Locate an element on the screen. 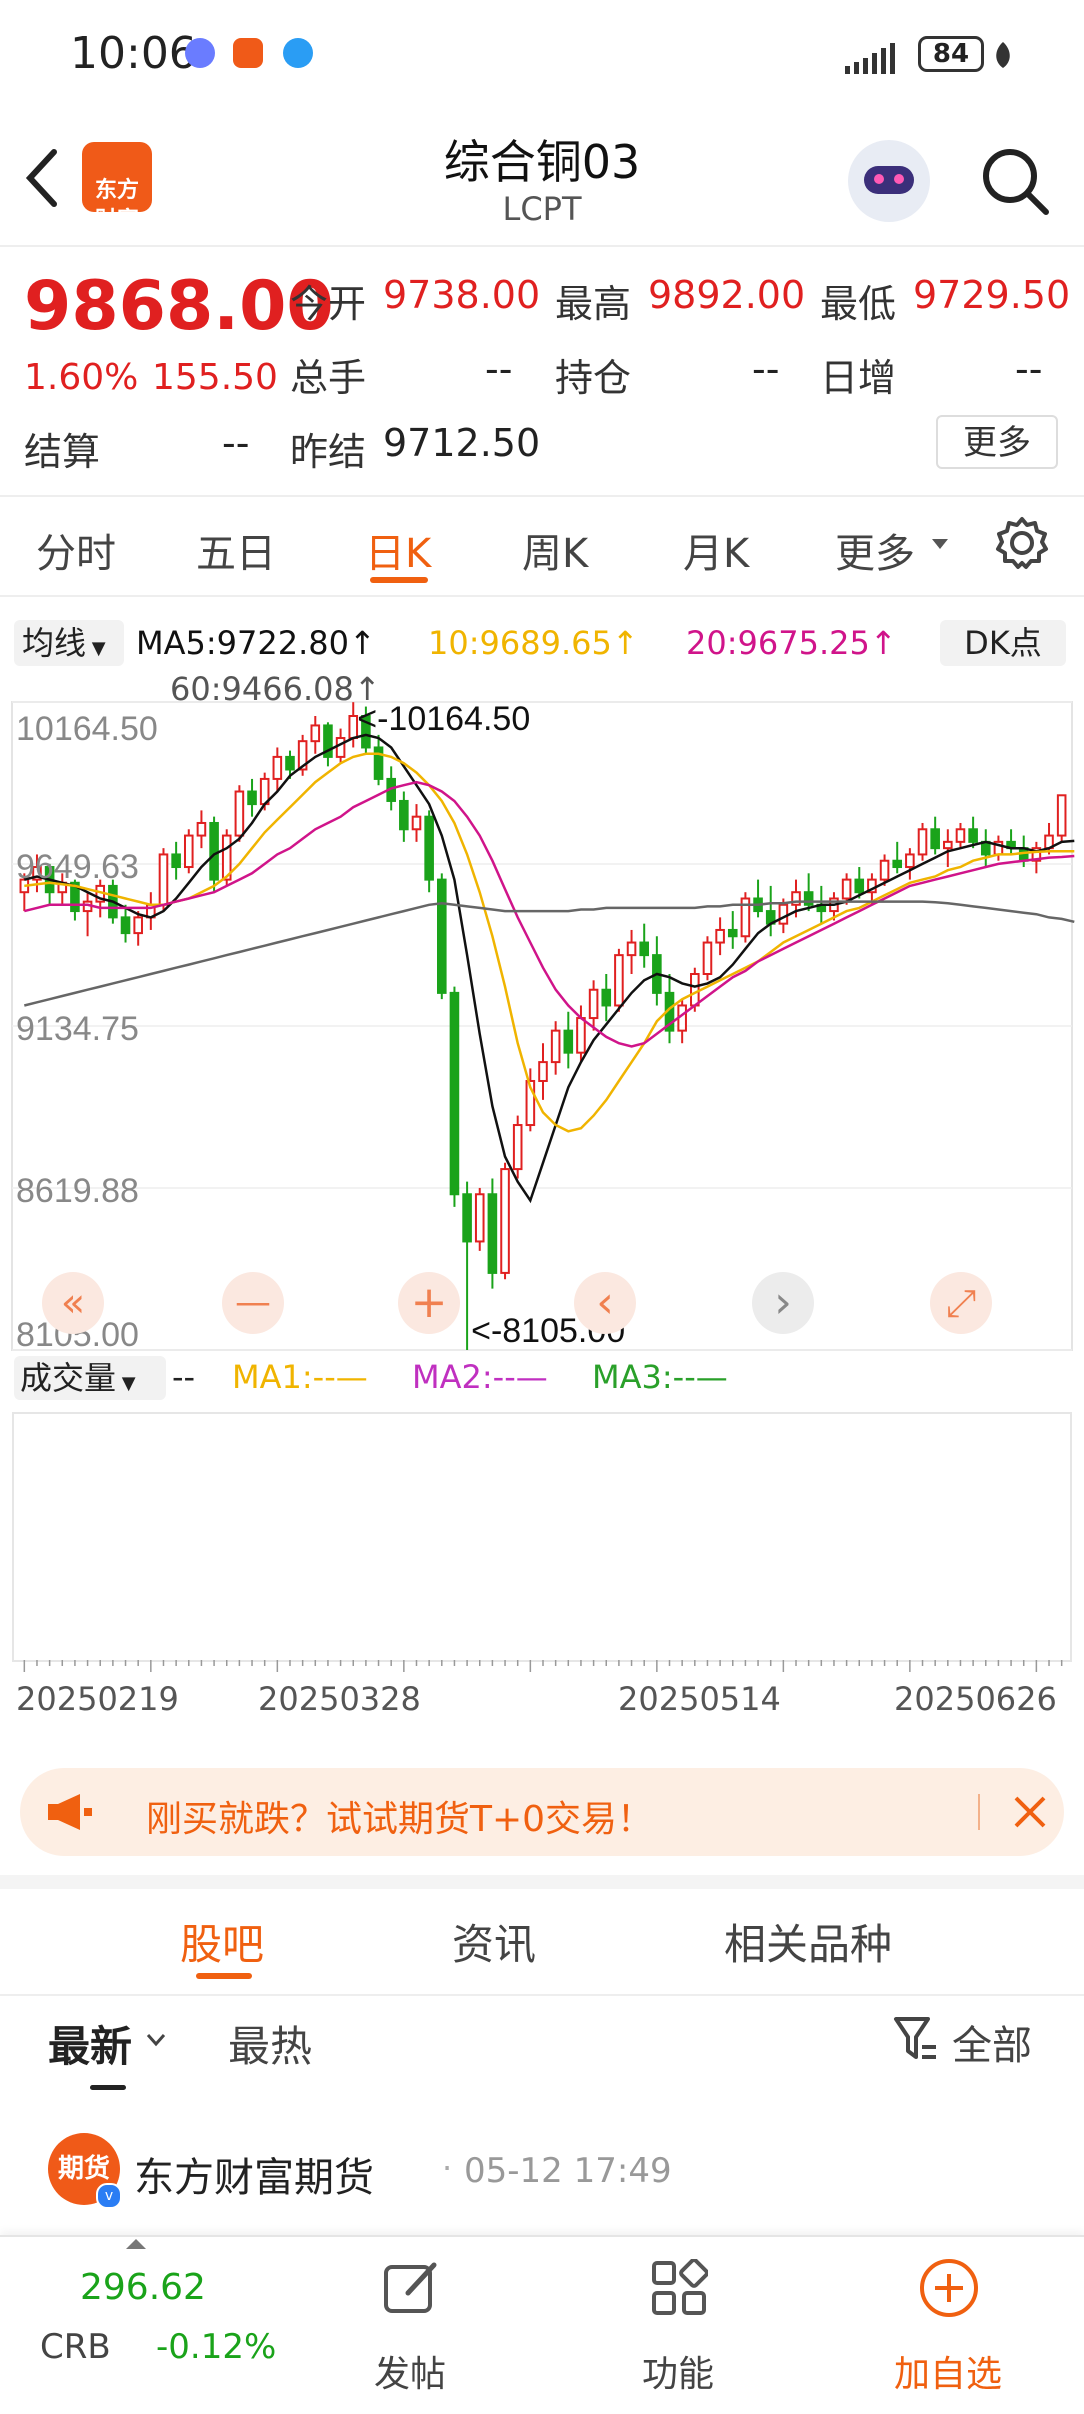  megaphone-icon is located at coordinates (70, 1812).